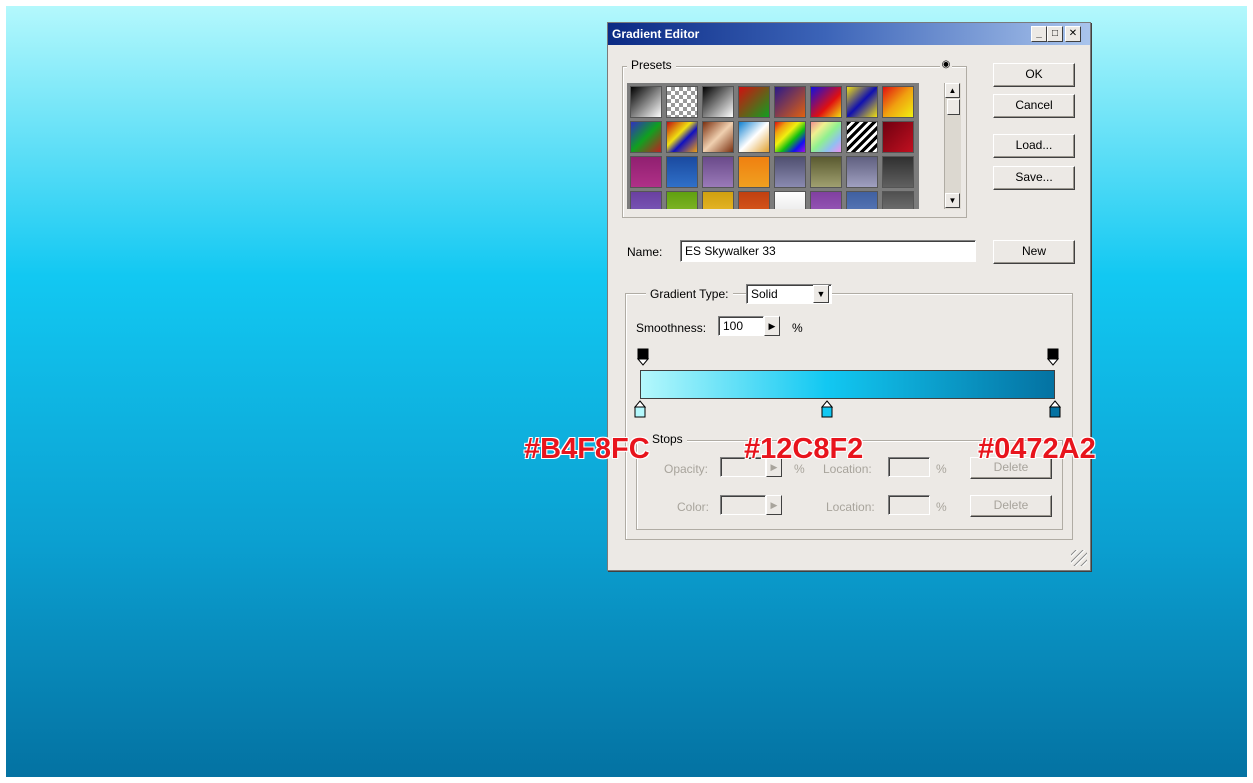 The width and height of the screenshot is (1253, 783). What do you see at coordinates (850, 507) in the screenshot?
I see `color-location-label: Location:` at bounding box center [850, 507].